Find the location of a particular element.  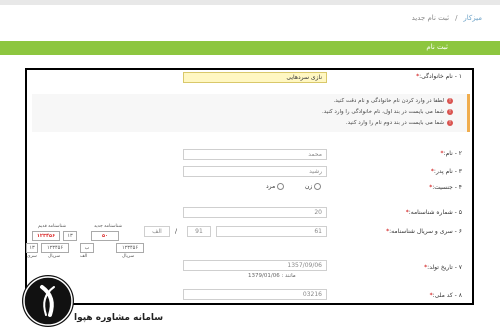

section-title: ثبت نام is located at coordinates (437, 47).